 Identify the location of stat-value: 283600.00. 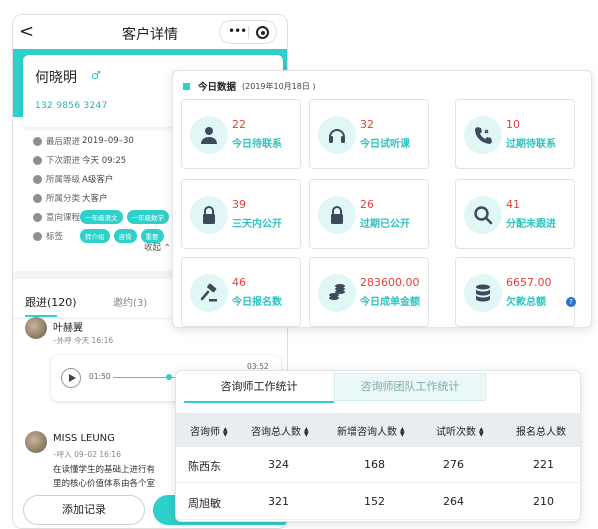
(390, 282).